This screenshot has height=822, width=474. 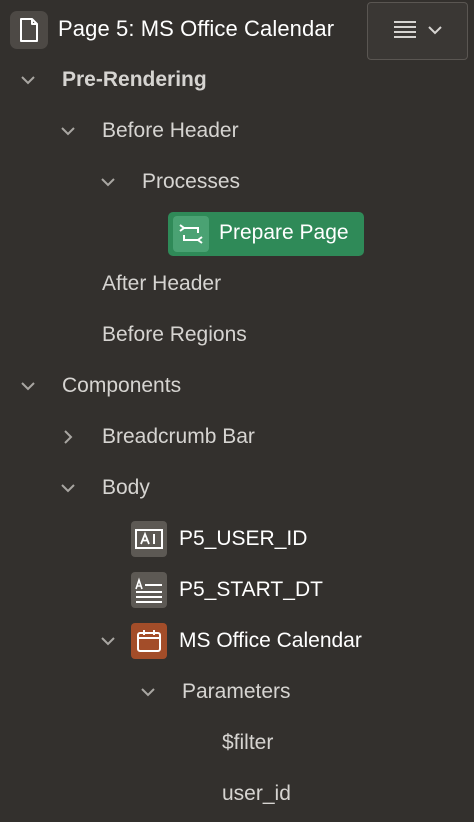 I want to click on process-icon, so click(x=191, y=234).